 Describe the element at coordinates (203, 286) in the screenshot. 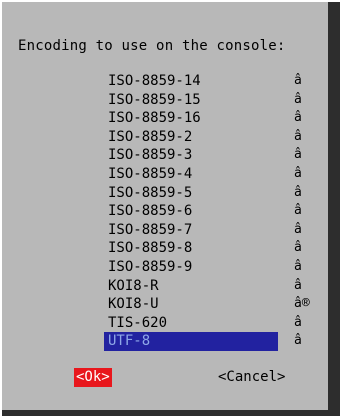

I see `list-item: KOI8-R â` at that location.